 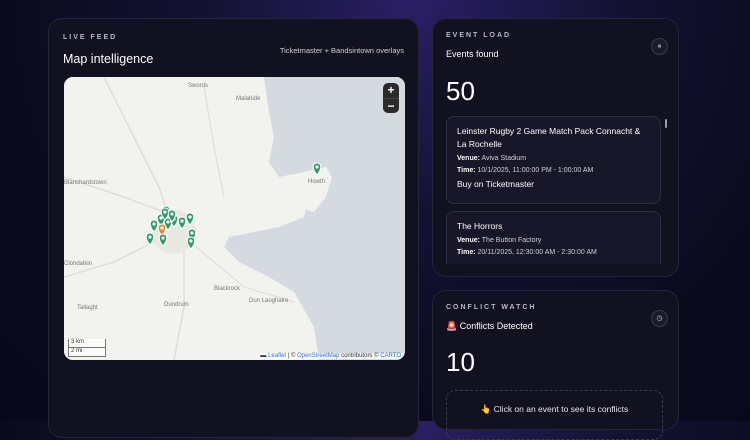 What do you see at coordinates (553, 184) in the screenshot?
I see `buy-ticketmaster-link: Buy on Ticketmaster` at bounding box center [553, 184].